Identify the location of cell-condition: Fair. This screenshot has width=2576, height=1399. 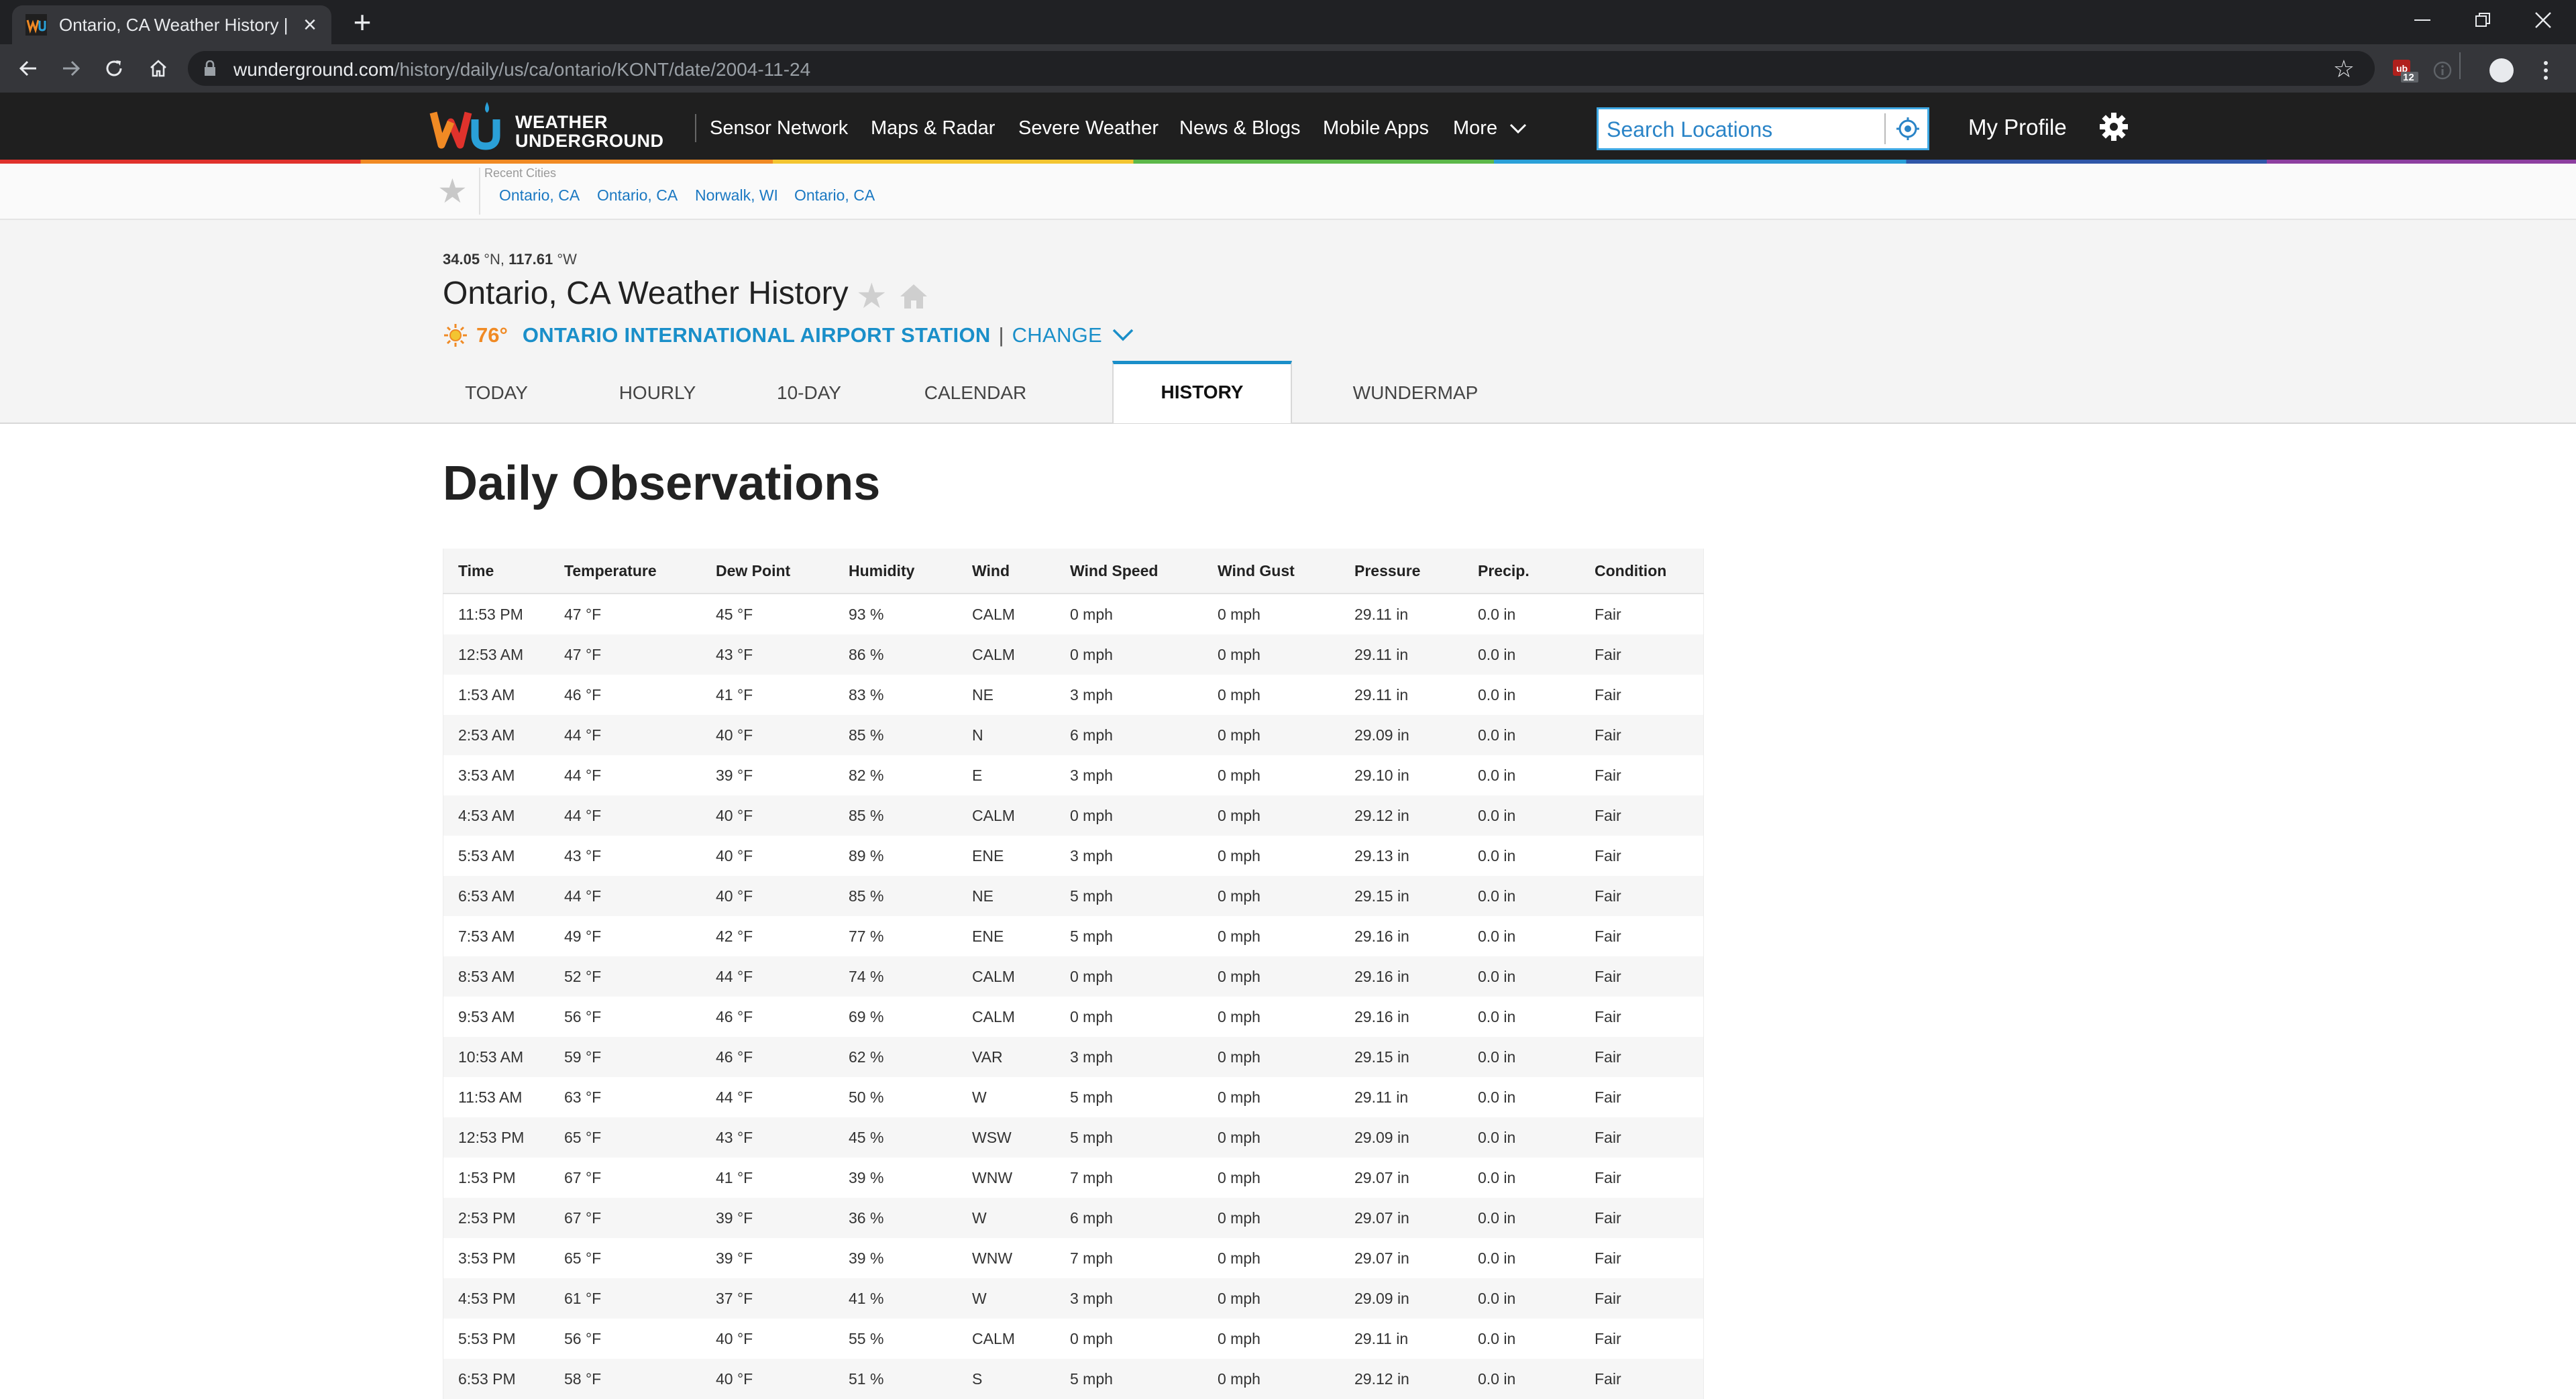
(1642, 1379).